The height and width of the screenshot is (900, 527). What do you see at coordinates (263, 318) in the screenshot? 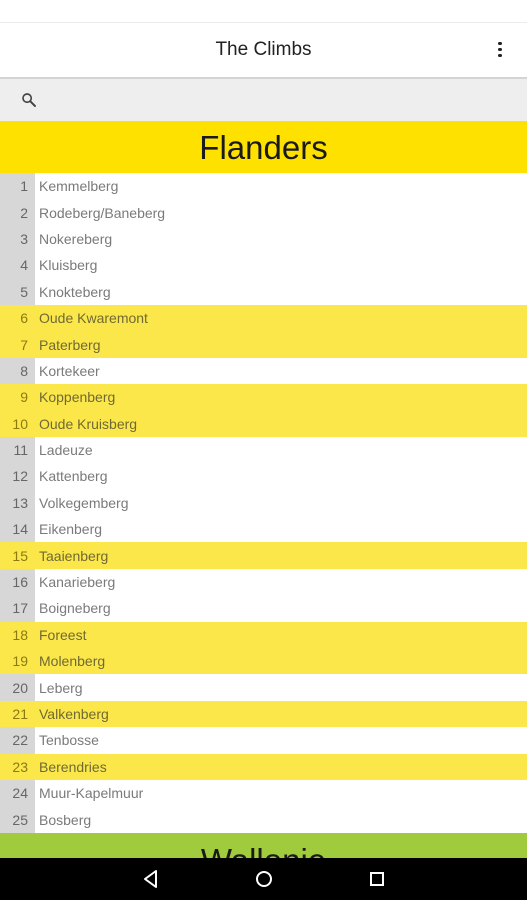
I see `climb-row: 6 Oude Kwaremont` at bounding box center [263, 318].